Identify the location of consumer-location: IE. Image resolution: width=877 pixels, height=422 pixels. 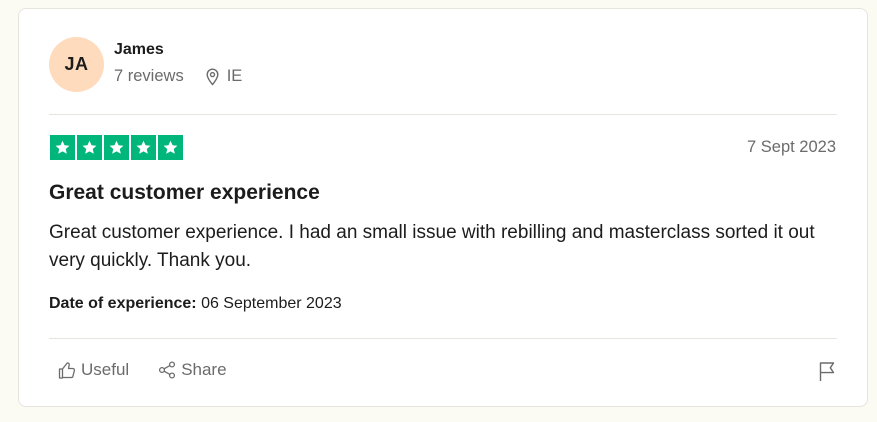
(223, 76).